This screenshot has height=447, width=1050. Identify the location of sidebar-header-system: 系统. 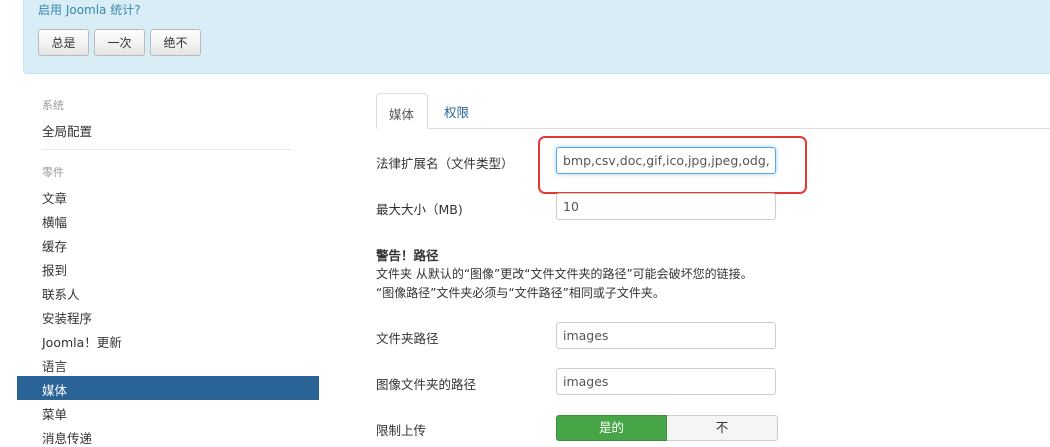
(53, 105).